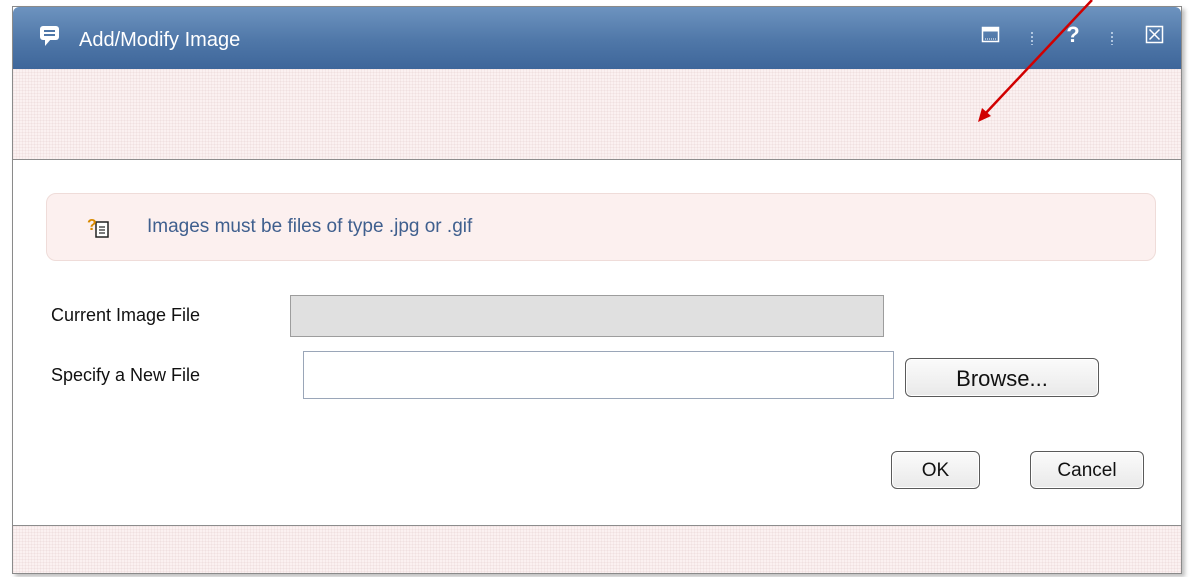 This screenshot has height=577, width=1193. Describe the element at coordinates (98, 228) in the screenshot. I see `question-note-icon: ?` at that location.